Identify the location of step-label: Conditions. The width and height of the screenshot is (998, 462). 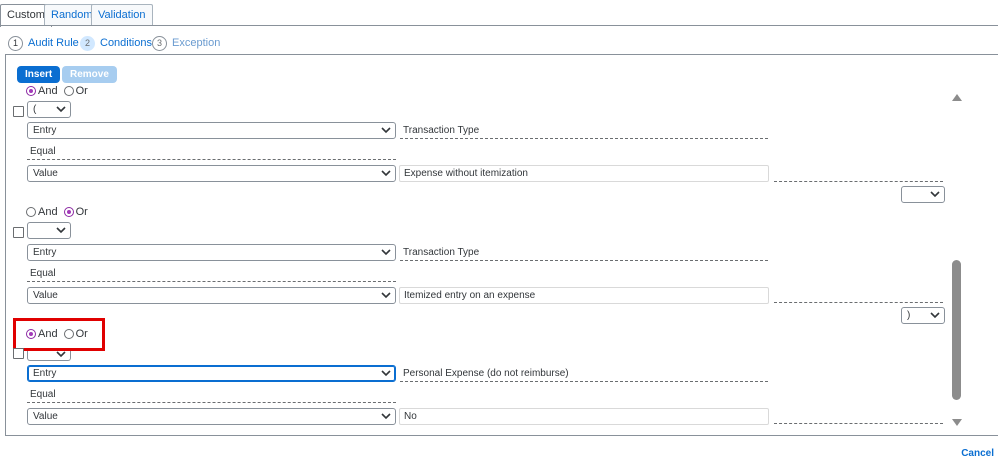
(126, 43).